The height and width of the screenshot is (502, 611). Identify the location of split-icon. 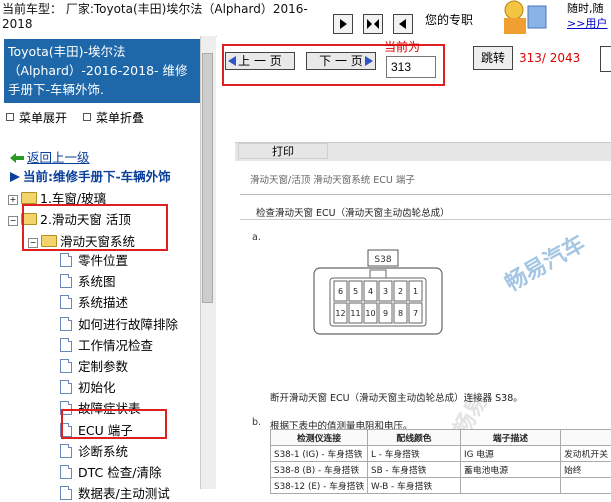
(373, 24).